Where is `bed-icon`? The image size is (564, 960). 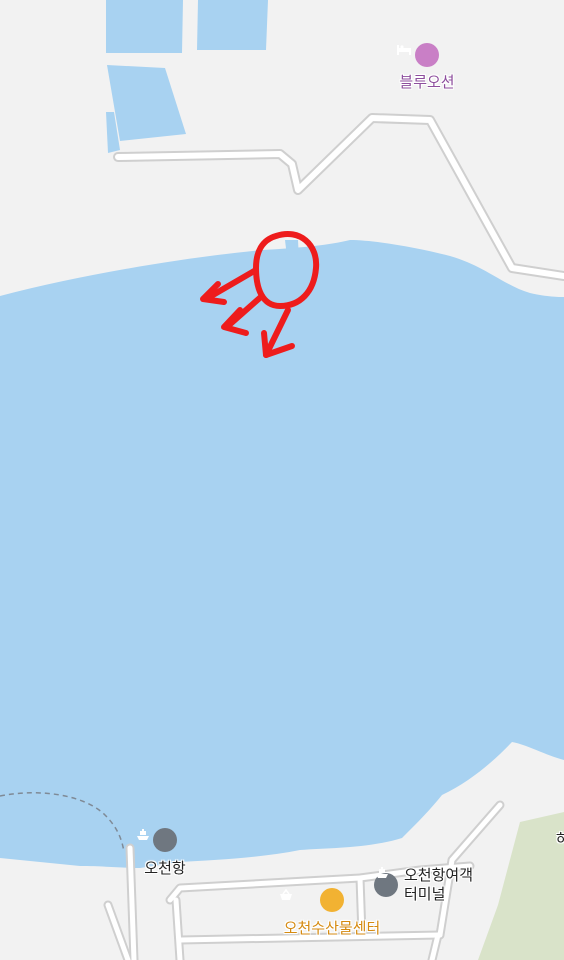 bed-icon is located at coordinates (418, 55).